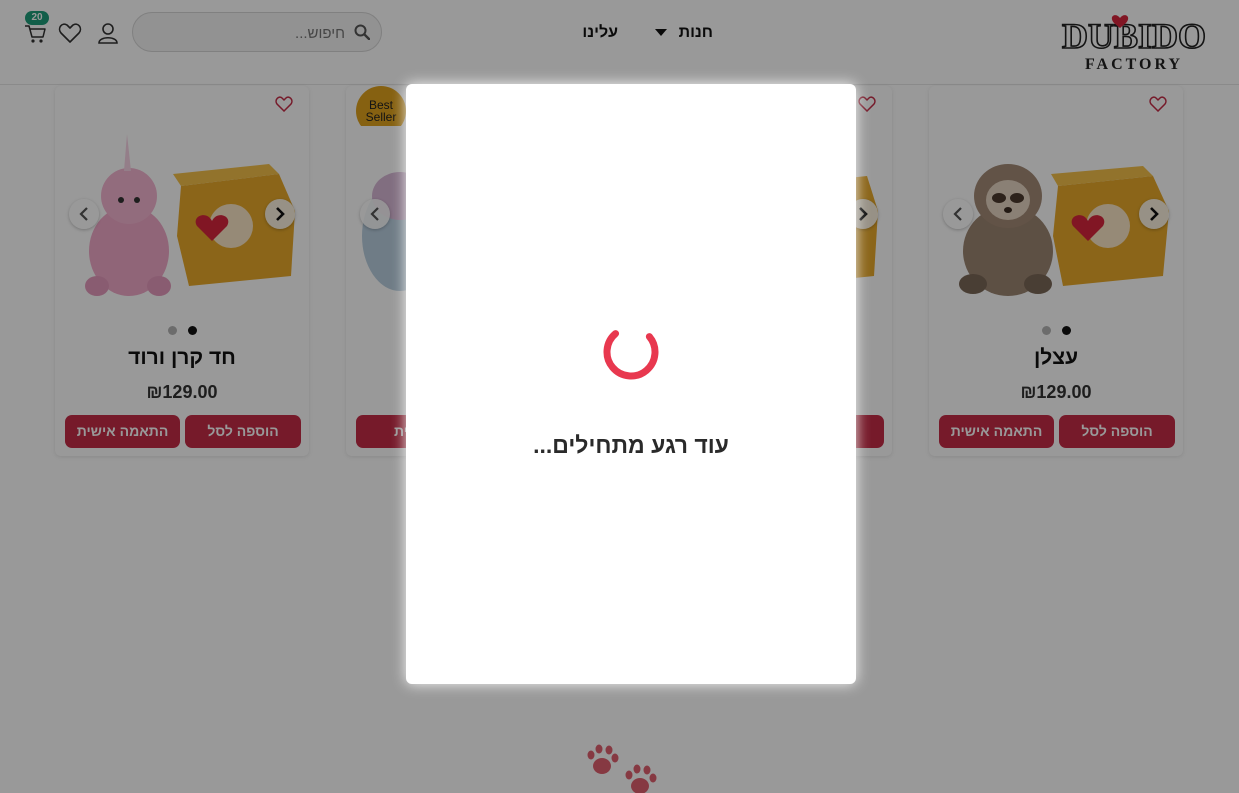  Describe the element at coordinates (631, 355) in the screenshot. I see `loading-spinner-icon` at that location.